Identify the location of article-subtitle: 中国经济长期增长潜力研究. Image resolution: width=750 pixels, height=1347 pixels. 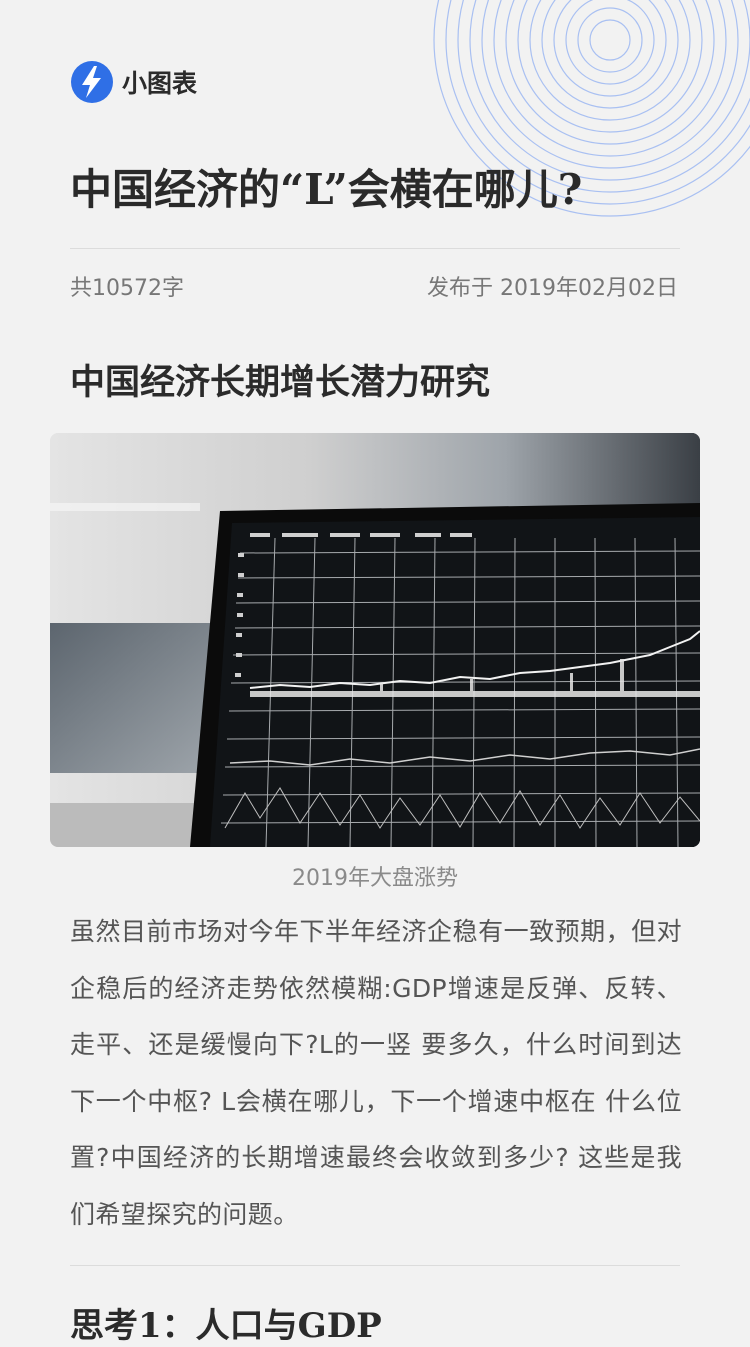
(280, 382).